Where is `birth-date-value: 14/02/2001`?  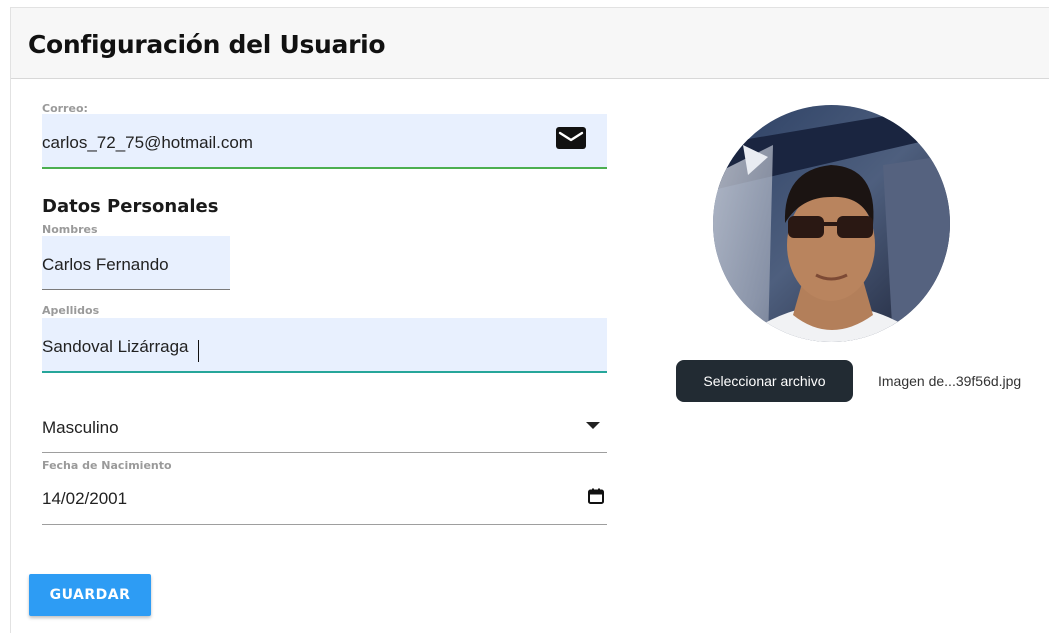 birth-date-value: 14/02/2001 is located at coordinates (85, 498).